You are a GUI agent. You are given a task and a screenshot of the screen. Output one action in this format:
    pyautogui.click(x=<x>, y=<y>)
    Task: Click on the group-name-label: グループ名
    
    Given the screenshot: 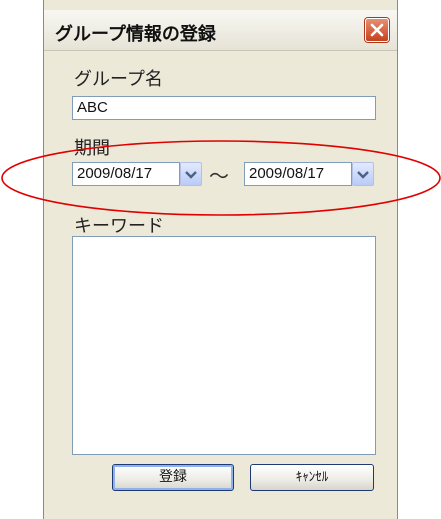 What is the action you would take?
    pyautogui.click(x=118, y=79)
    